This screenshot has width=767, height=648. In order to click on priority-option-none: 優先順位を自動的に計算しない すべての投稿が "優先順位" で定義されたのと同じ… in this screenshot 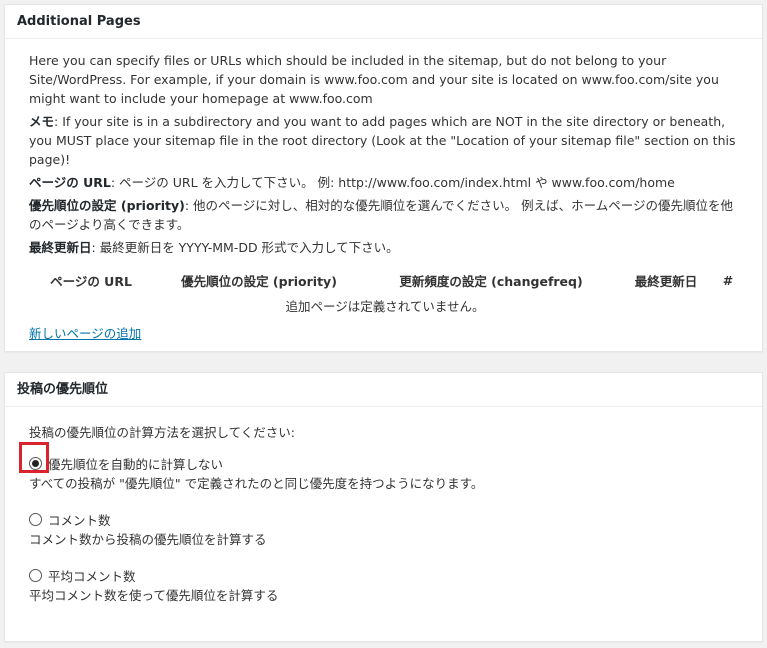, I will do `click(378, 468)`.